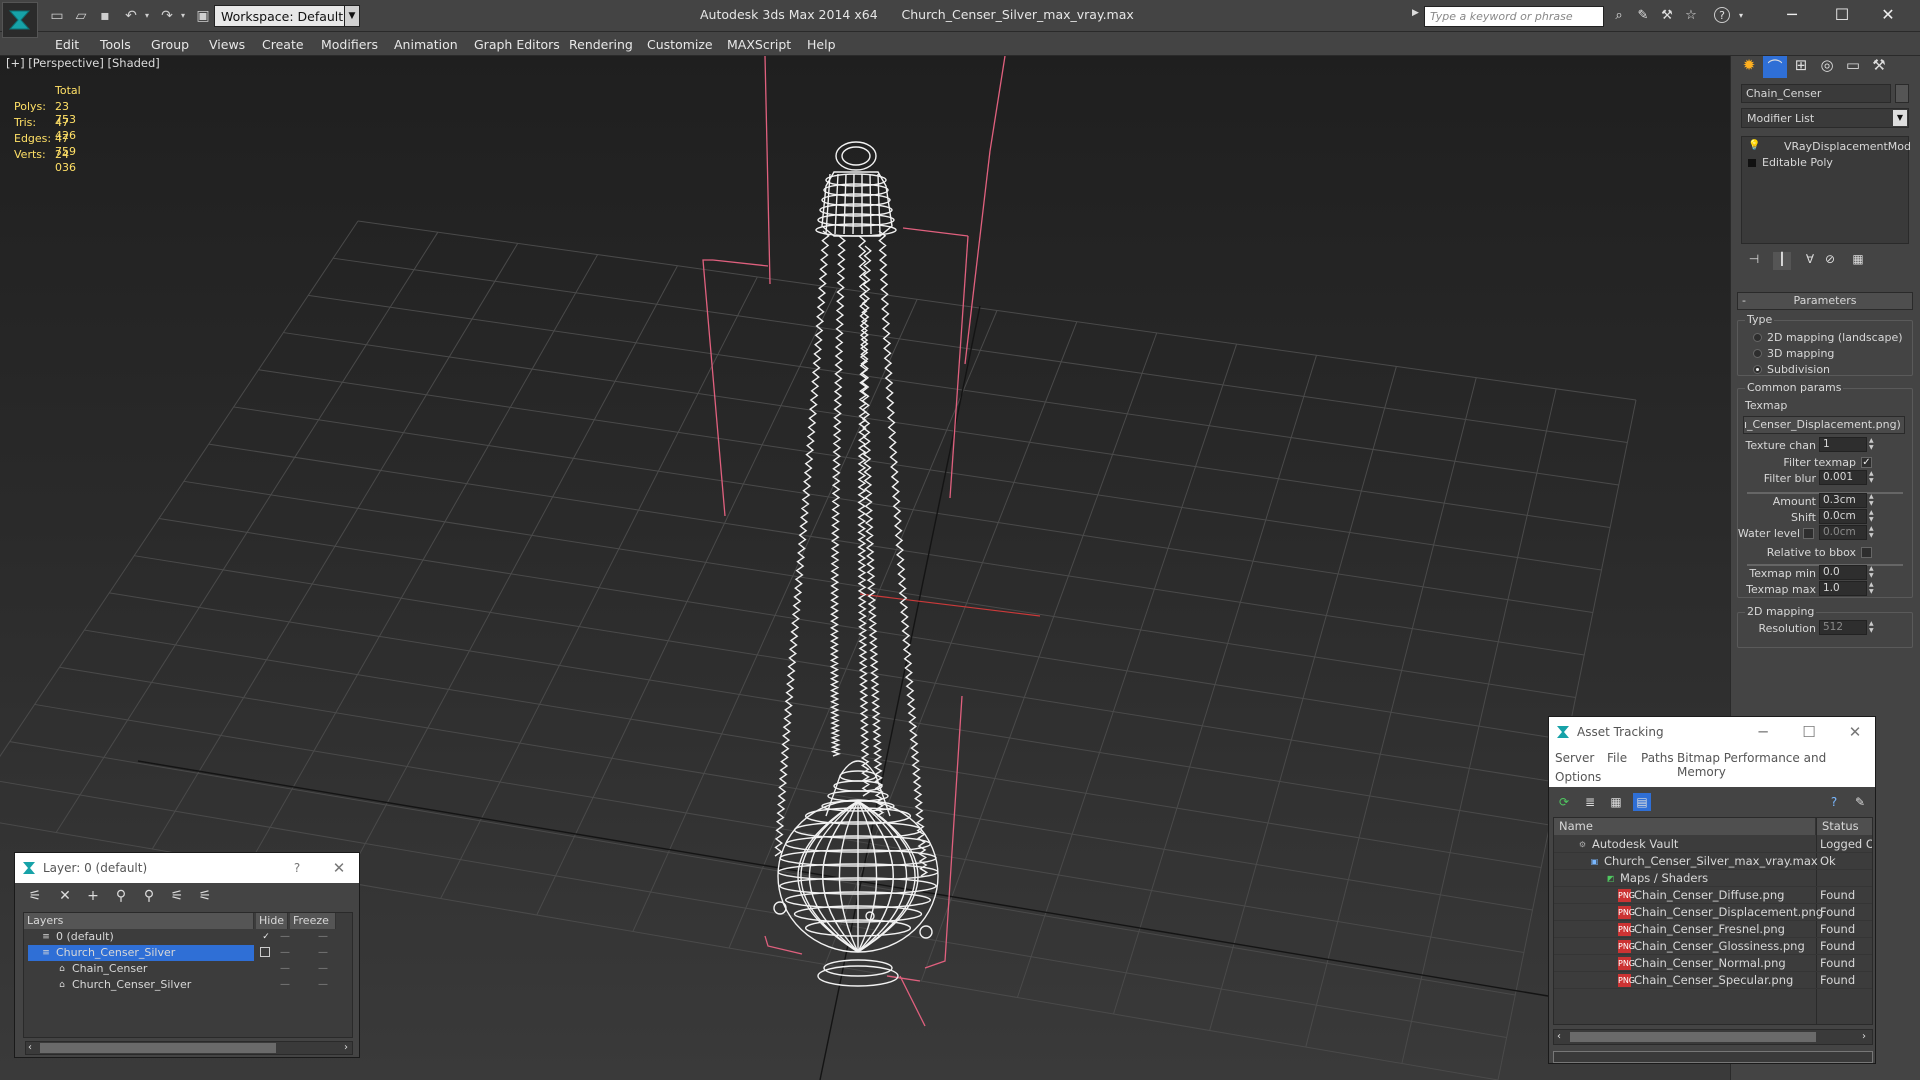 Image resolution: width=1920 pixels, height=1080 pixels. I want to click on layer-row: ≡ Church_Censer_Silver — —, so click(188, 953).